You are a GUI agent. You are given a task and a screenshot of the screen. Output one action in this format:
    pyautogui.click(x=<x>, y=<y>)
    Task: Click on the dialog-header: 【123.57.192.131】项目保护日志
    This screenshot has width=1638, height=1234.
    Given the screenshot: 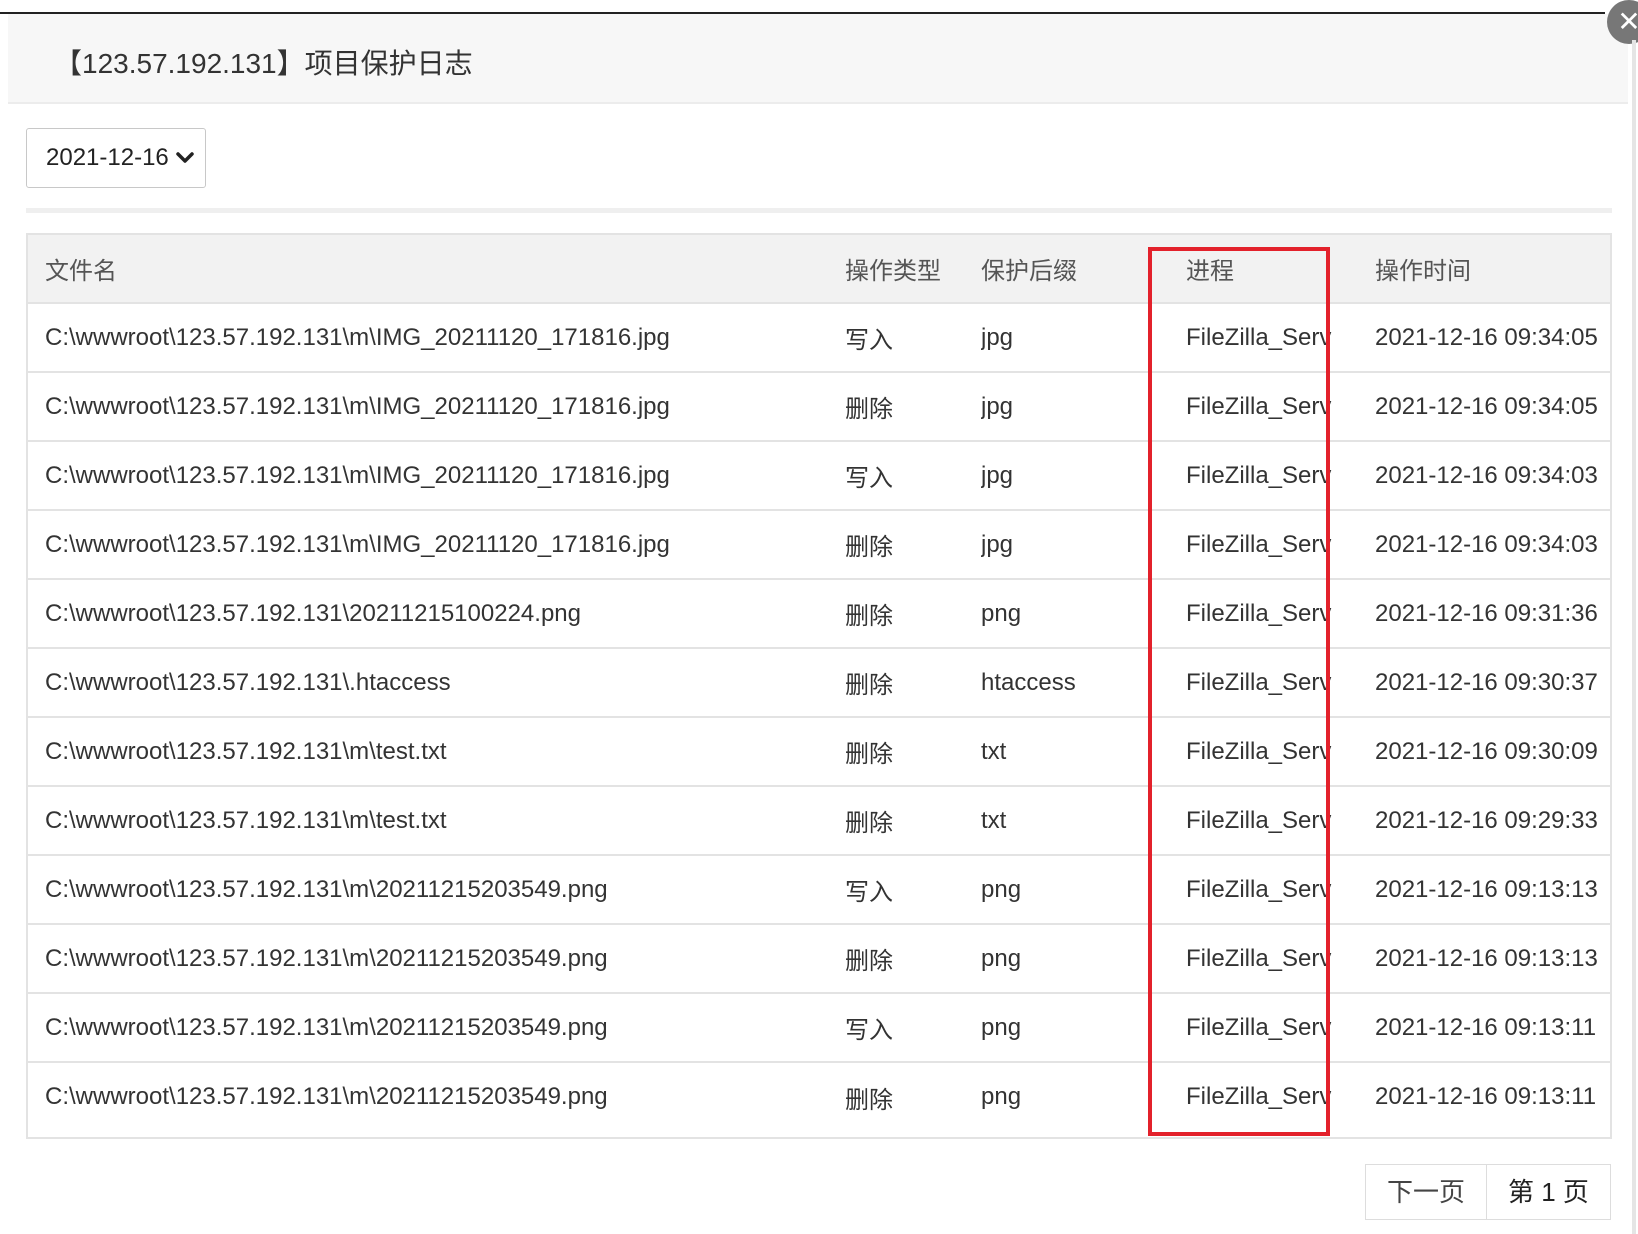 What is the action you would take?
    pyautogui.click(x=818, y=59)
    